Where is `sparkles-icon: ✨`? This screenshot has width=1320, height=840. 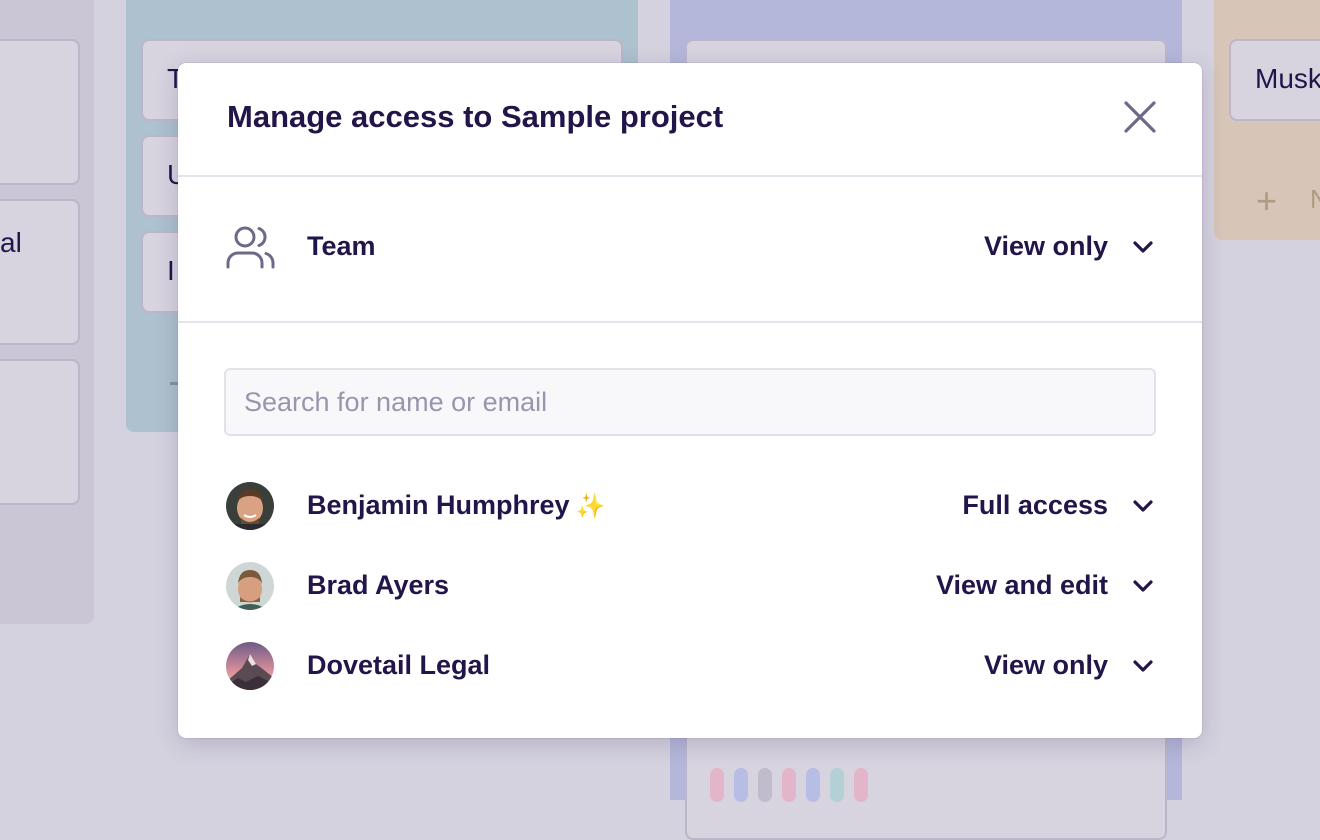
sparkles-icon: ✨ is located at coordinates (590, 506).